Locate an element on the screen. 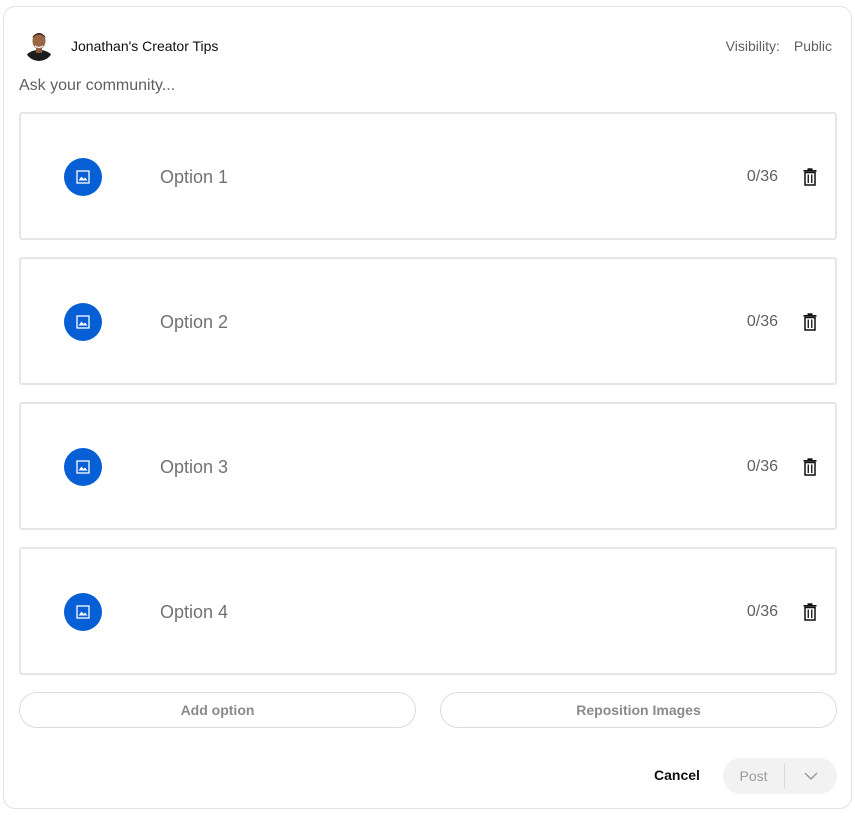 The image size is (855, 817). visibility-label: Visibility: is located at coordinates (752, 46).